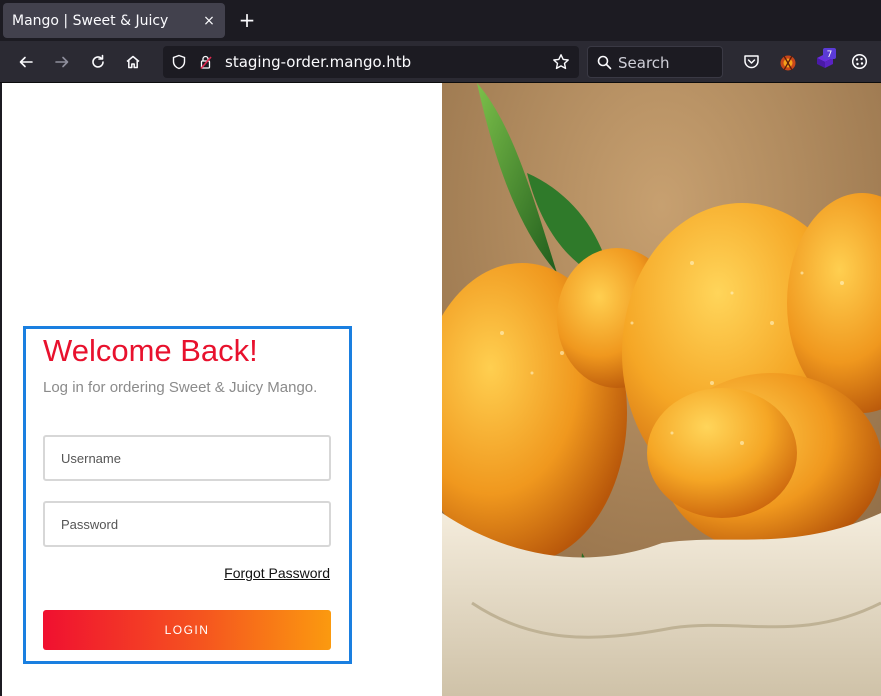 Image resolution: width=881 pixels, height=696 pixels. Describe the element at coordinates (179, 64) in the screenshot. I see `shield-icon` at that location.